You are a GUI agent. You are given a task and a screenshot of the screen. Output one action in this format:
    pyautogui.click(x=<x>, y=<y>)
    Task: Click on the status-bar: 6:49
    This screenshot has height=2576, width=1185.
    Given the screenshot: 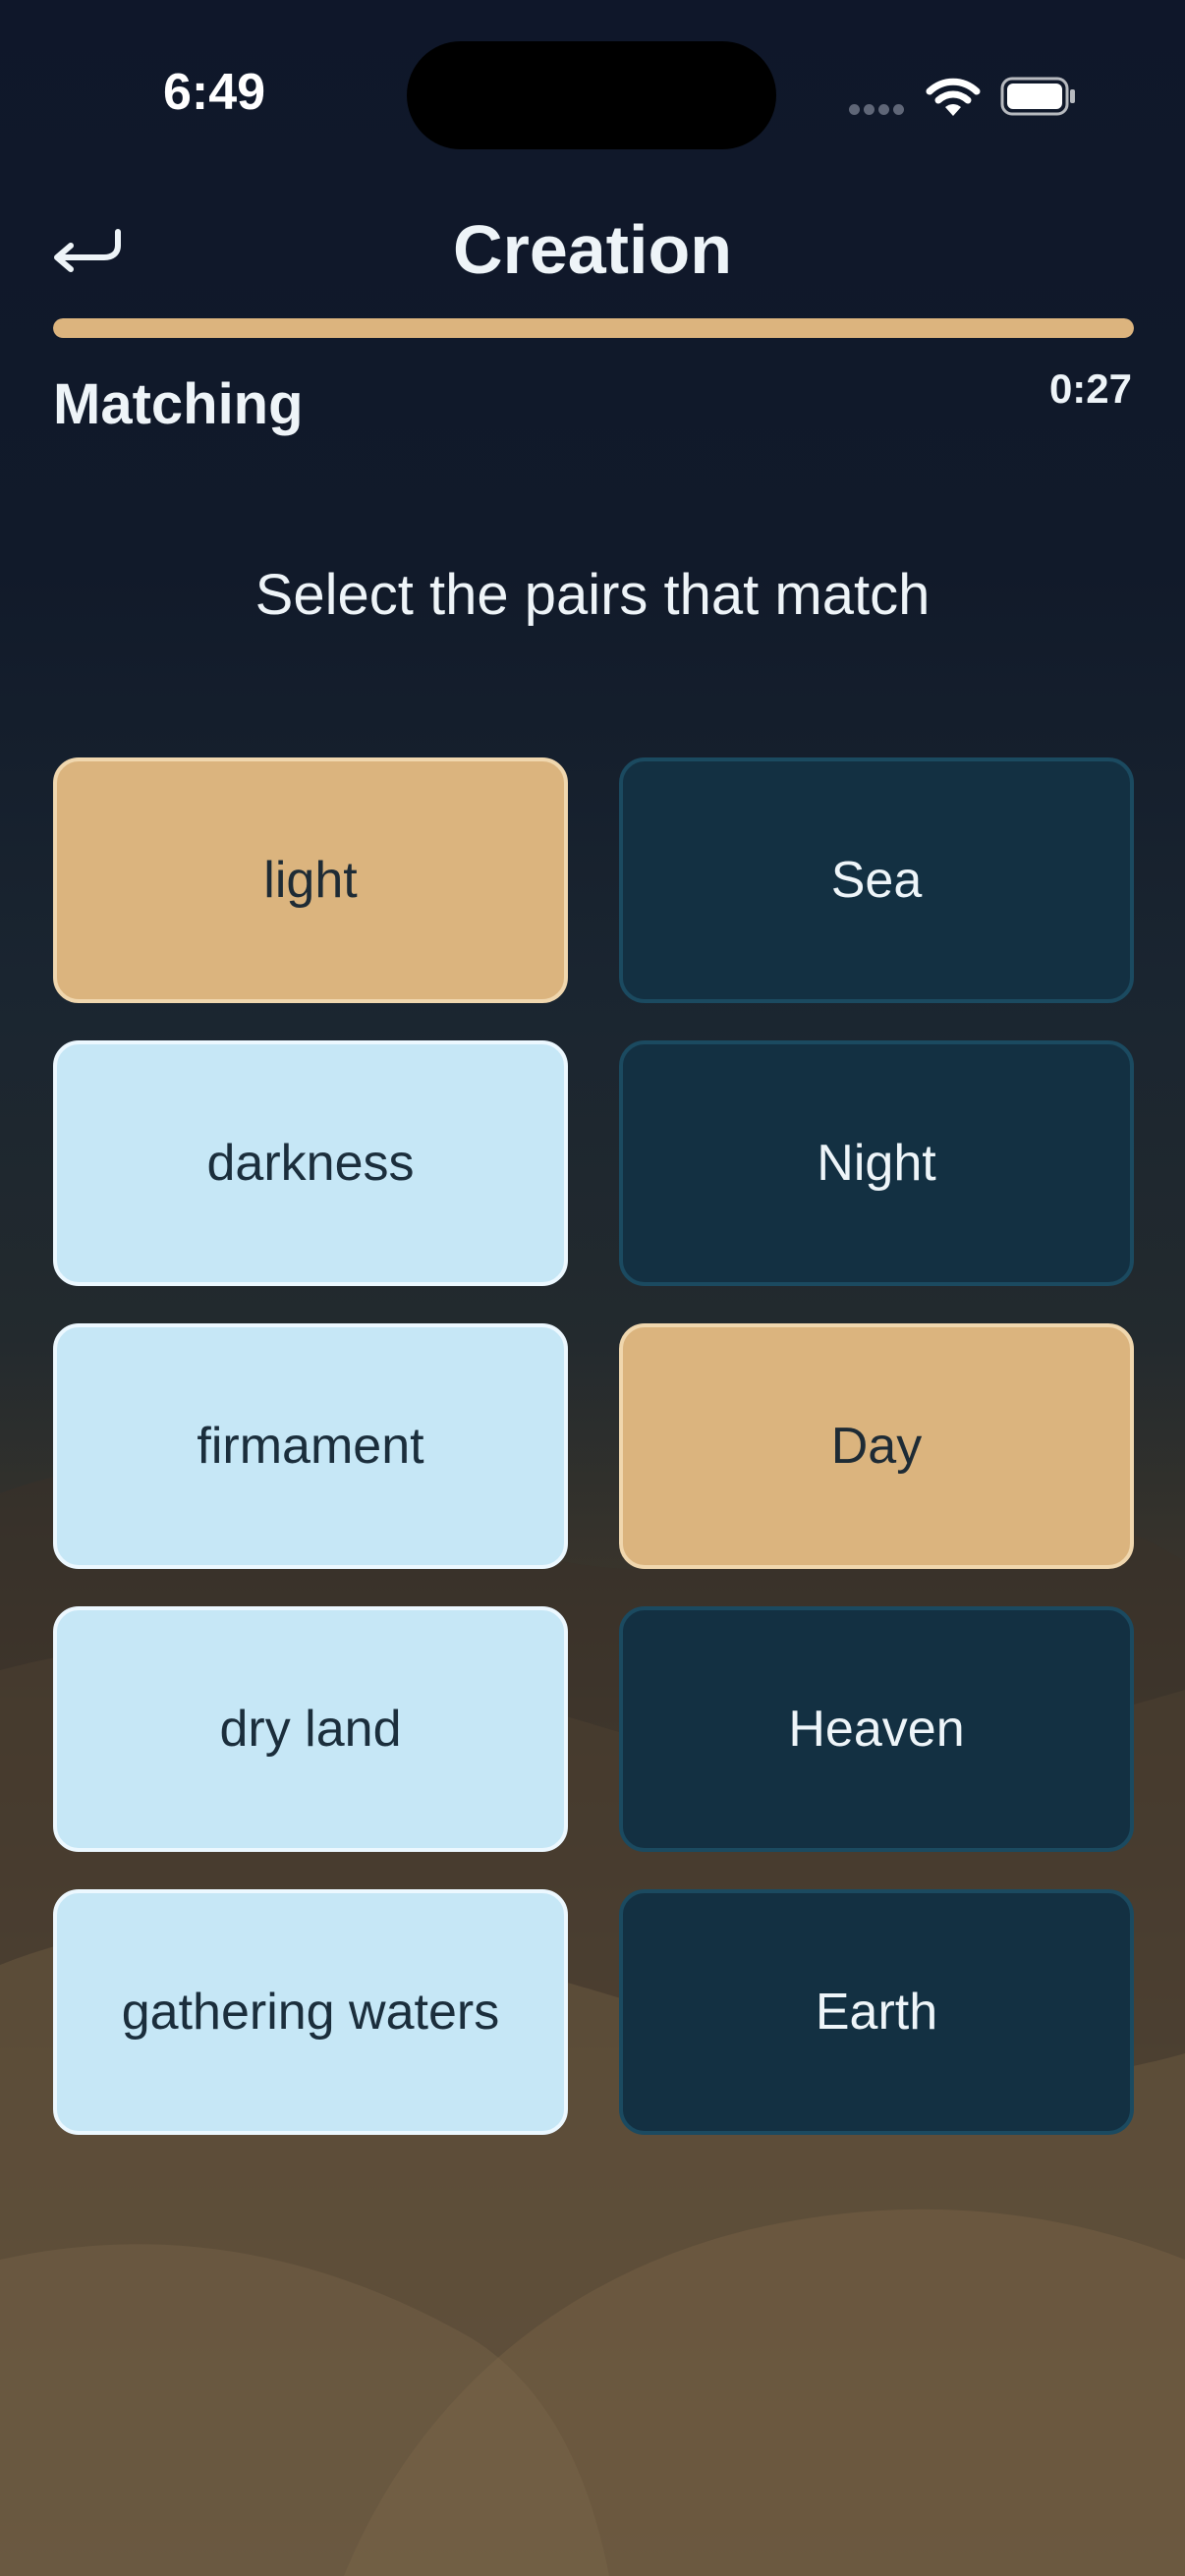 What is the action you would take?
    pyautogui.click(x=592, y=93)
    